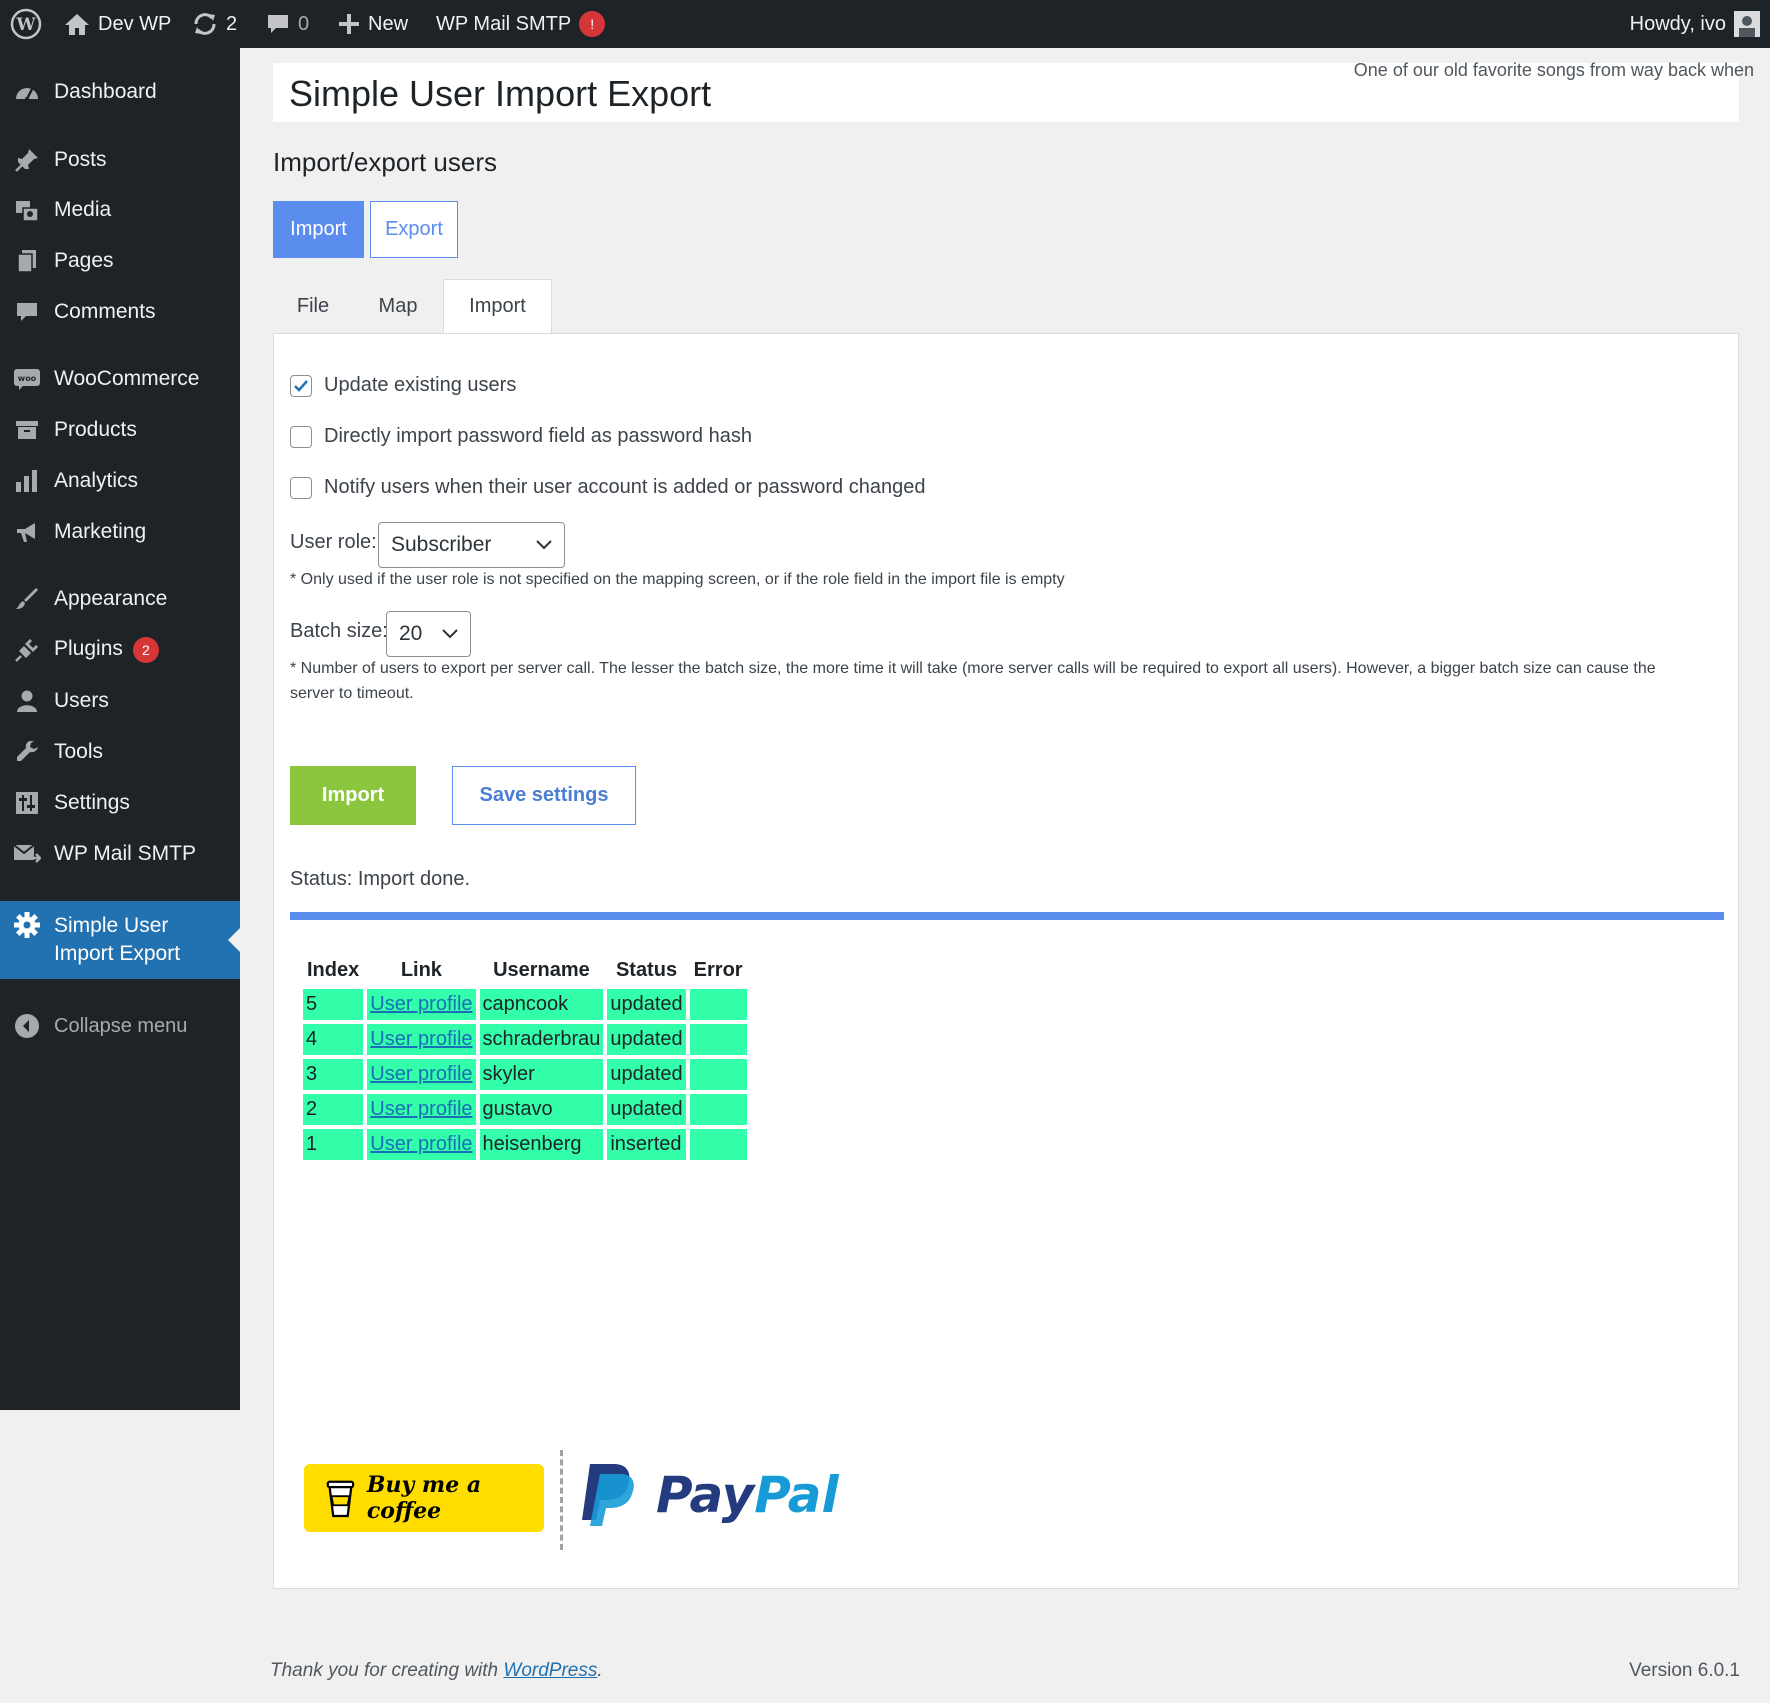  What do you see at coordinates (1677, 23) in the screenshot?
I see `howdy-text: Howdy, ivo` at bounding box center [1677, 23].